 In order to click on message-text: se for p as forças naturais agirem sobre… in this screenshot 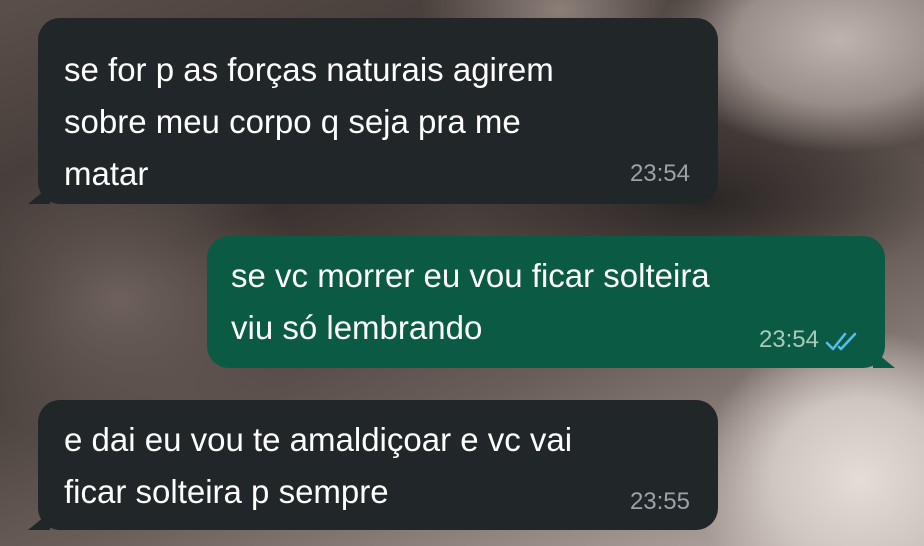, I will do `click(309, 121)`.